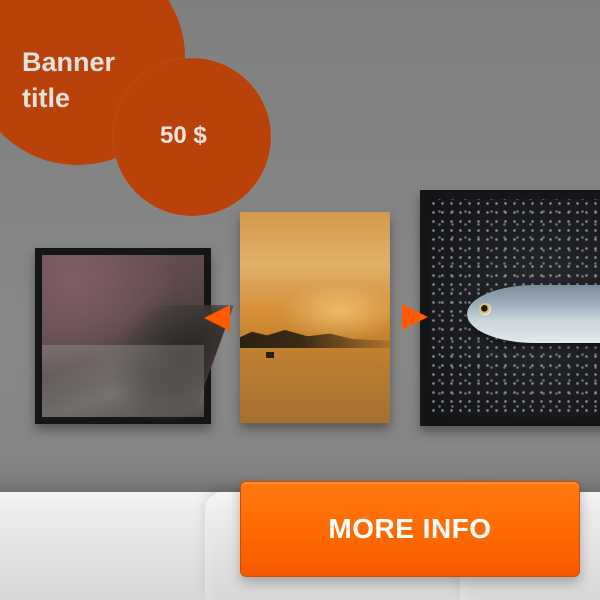 Image resolution: width=600 pixels, height=600 pixels. I want to click on misty-shore-image, so click(138, 340).